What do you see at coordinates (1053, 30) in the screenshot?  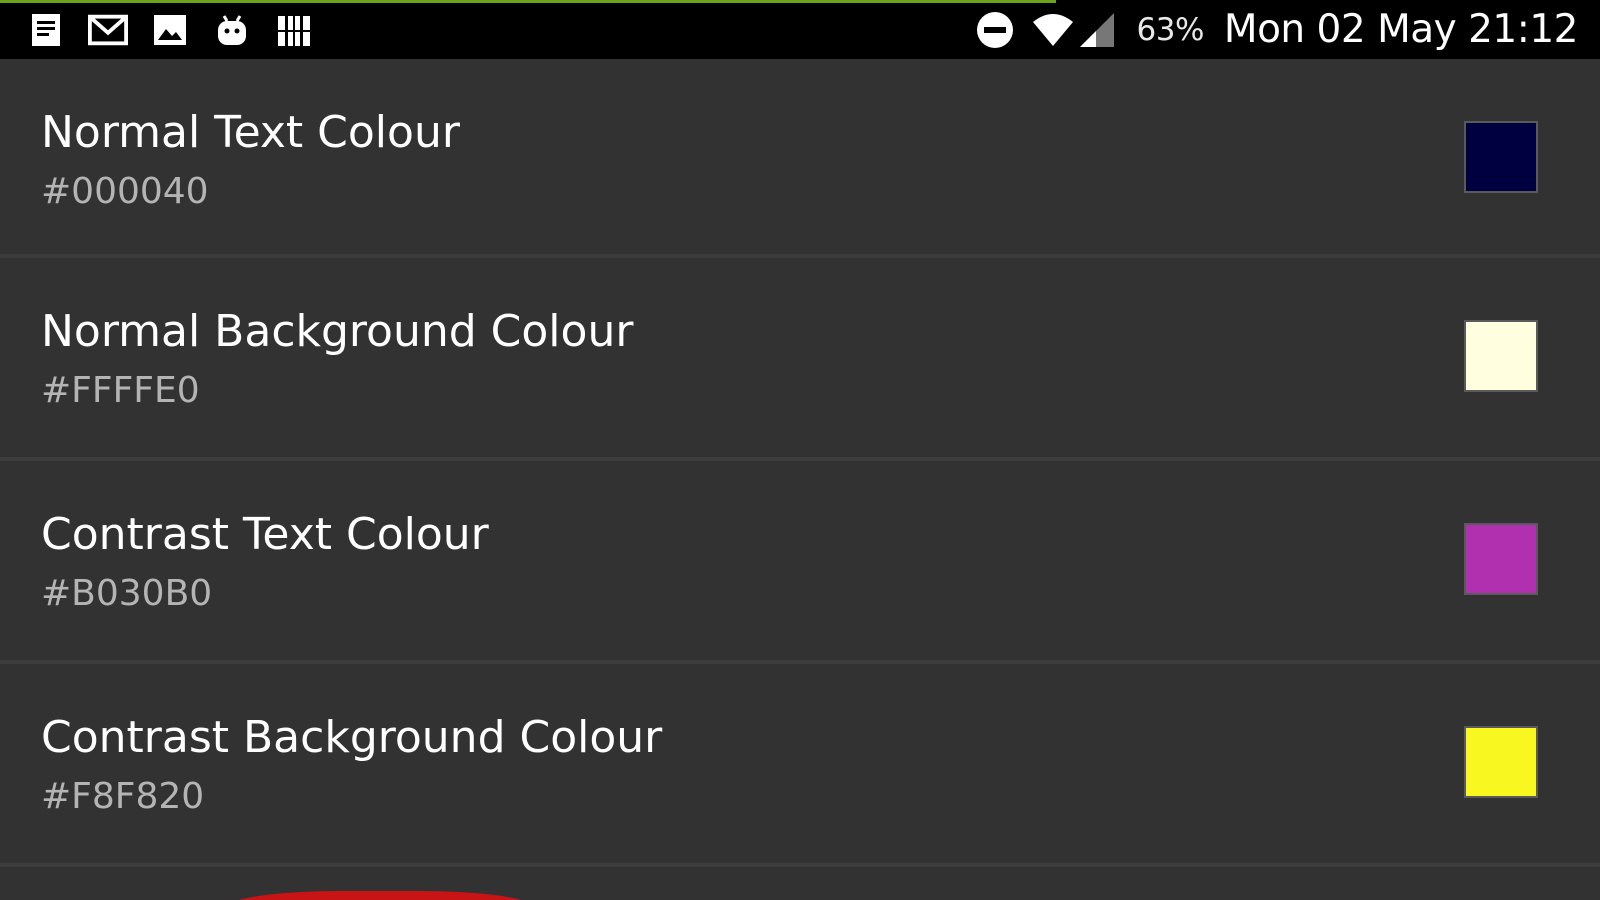 I see `wifi-icon` at bounding box center [1053, 30].